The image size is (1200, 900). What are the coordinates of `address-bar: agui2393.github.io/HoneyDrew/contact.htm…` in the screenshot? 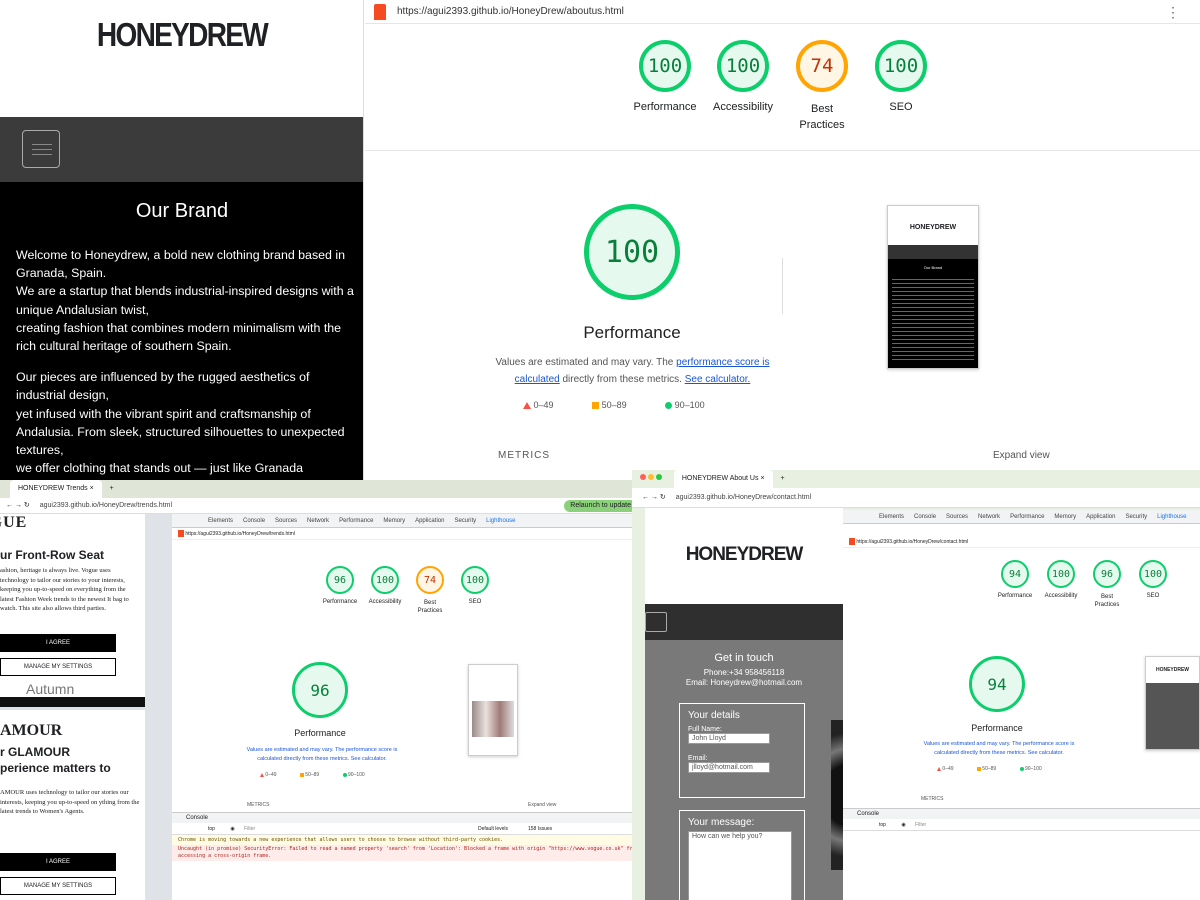 It's located at (743, 497).